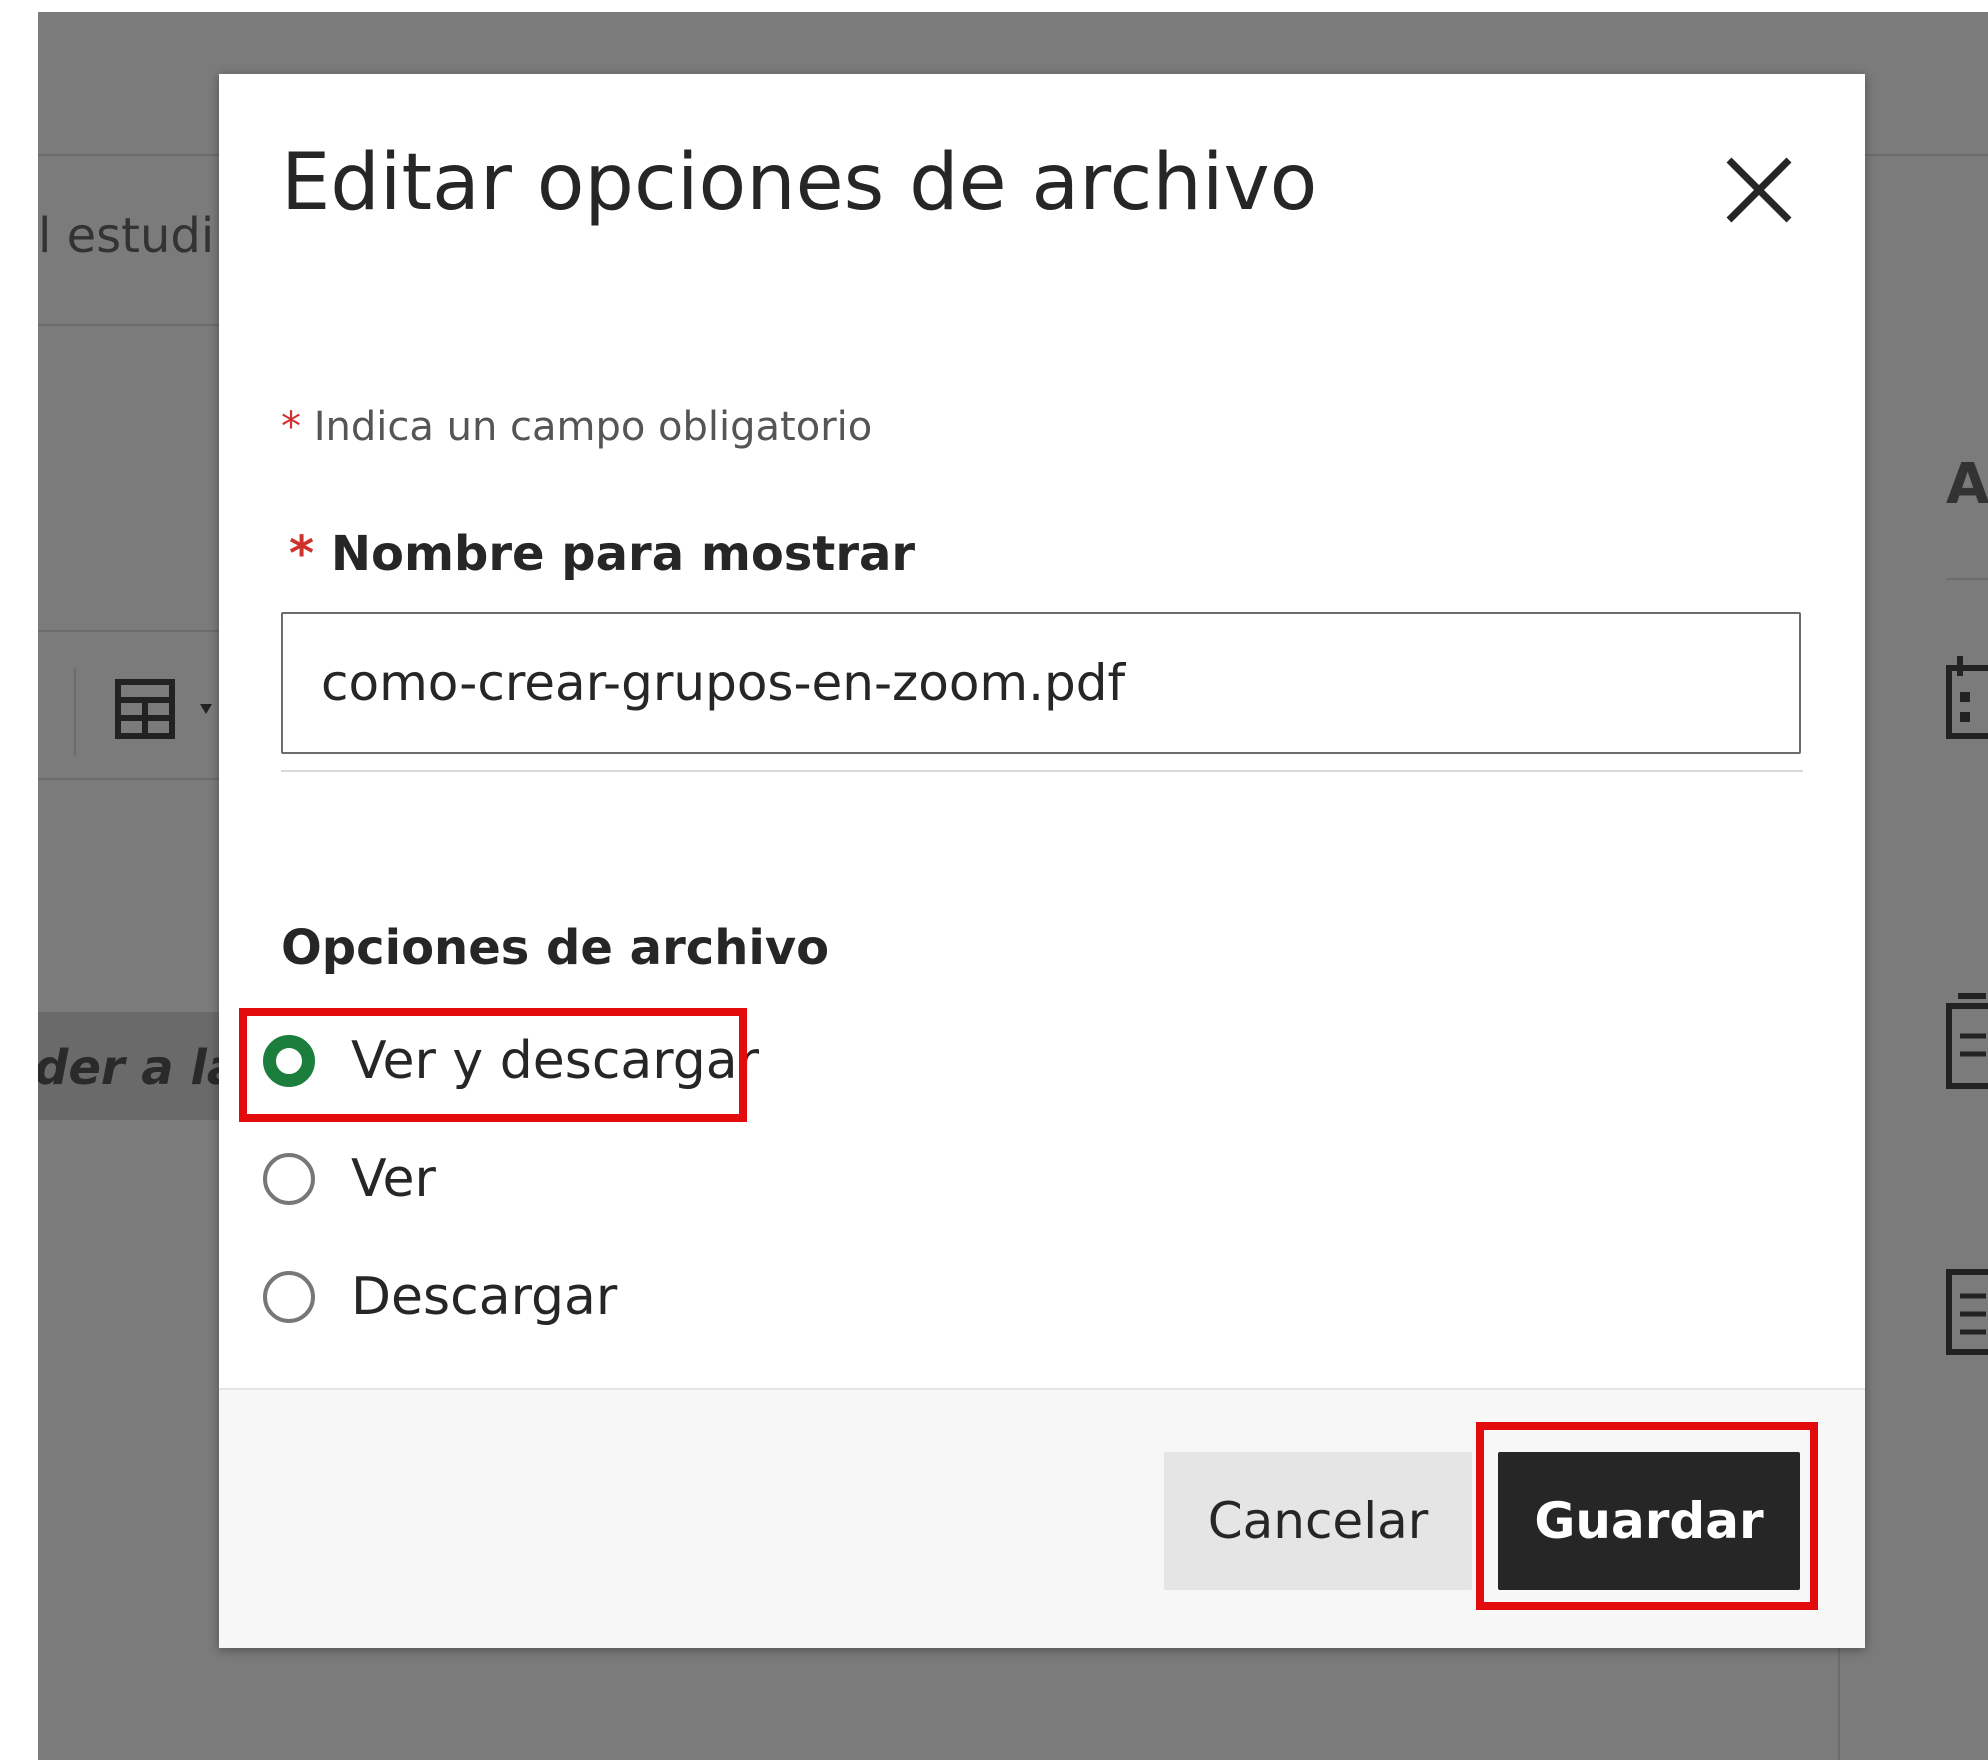 The image size is (1988, 1760). I want to click on radio-option-ver-y-descargar: Ver y descargar, so click(511, 1061).